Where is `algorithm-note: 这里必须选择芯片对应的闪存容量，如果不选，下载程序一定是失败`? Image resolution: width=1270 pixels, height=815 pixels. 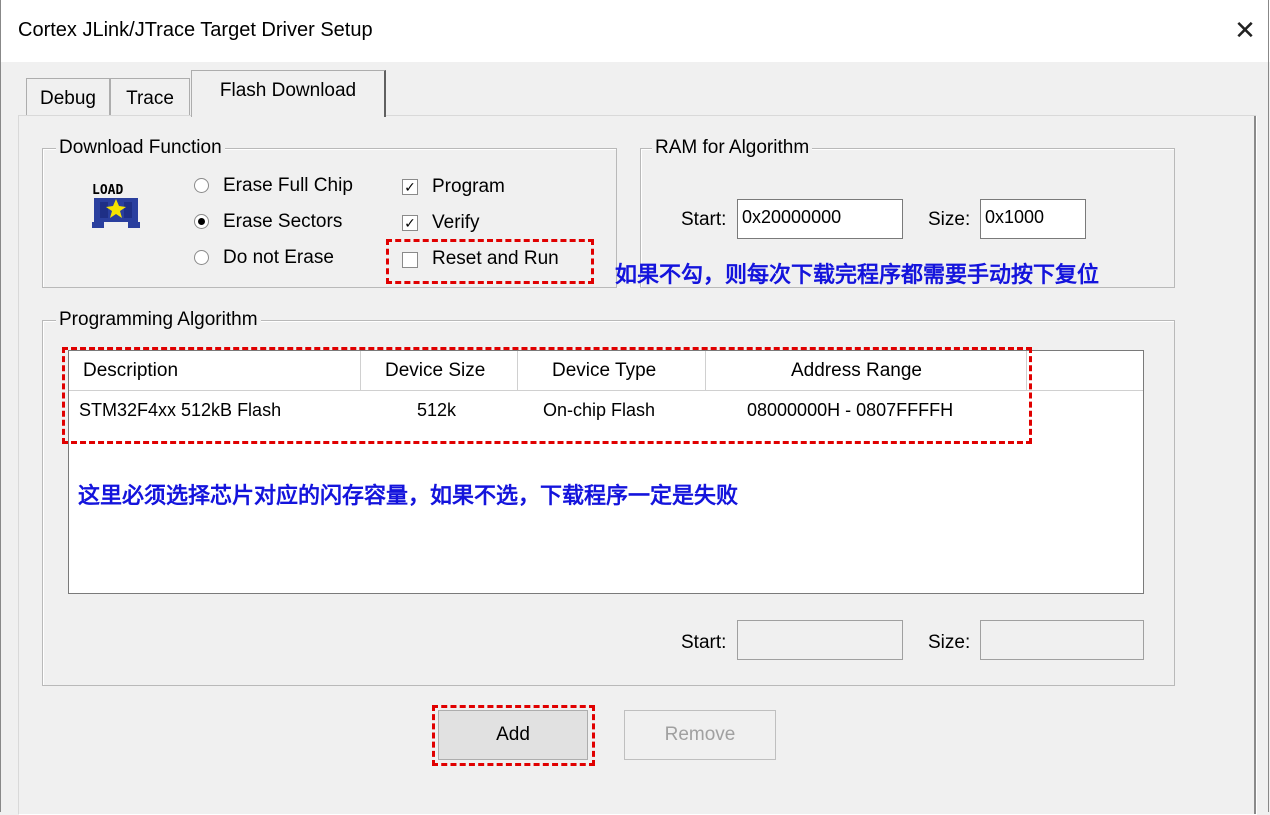
algorithm-note: 这里必须选择芯片对应的闪存容量，如果不选，下载程序一定是失败 is located at coordinates (408, 496).